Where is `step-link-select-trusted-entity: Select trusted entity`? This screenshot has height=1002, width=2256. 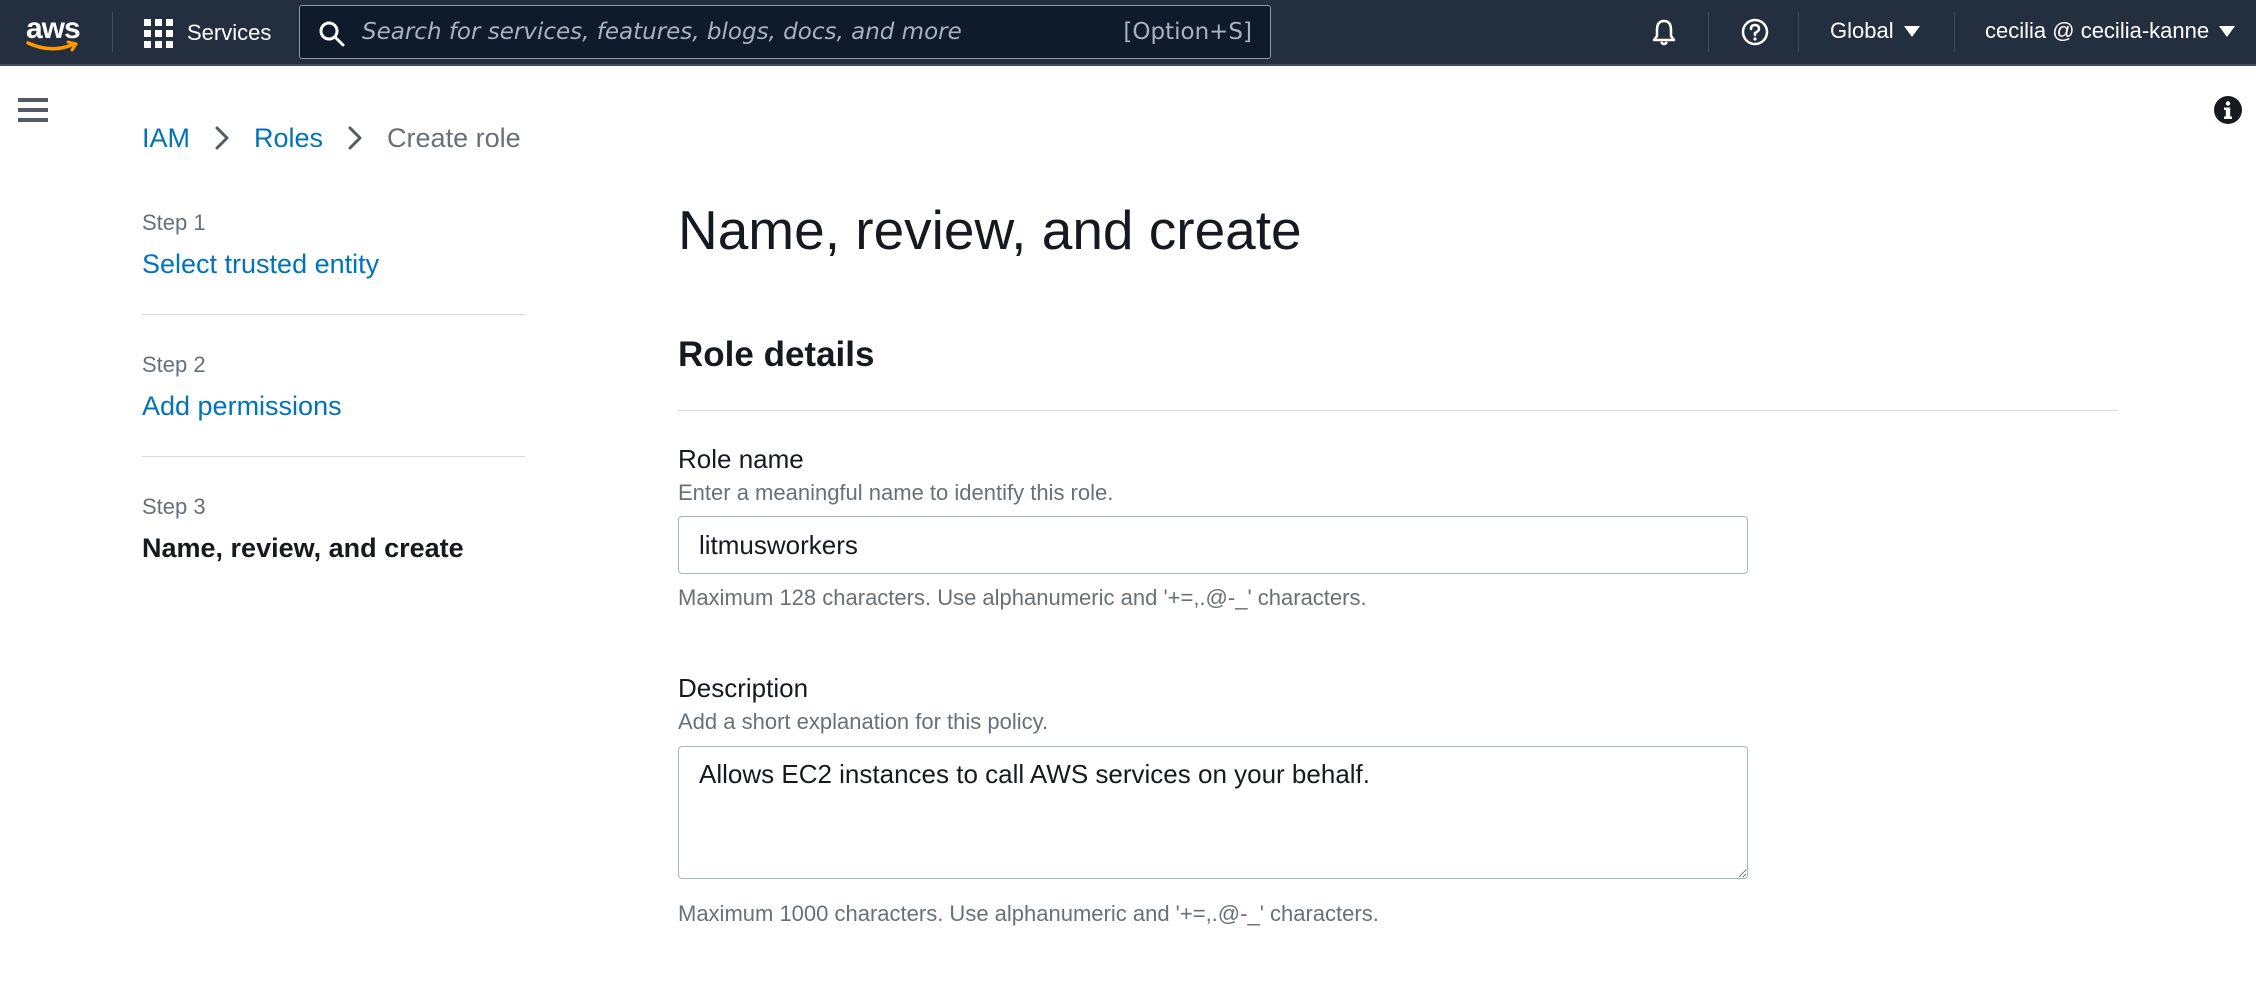 step-link-select-trusted-entity: Select trusted entity is located at coordinates (333, 264).